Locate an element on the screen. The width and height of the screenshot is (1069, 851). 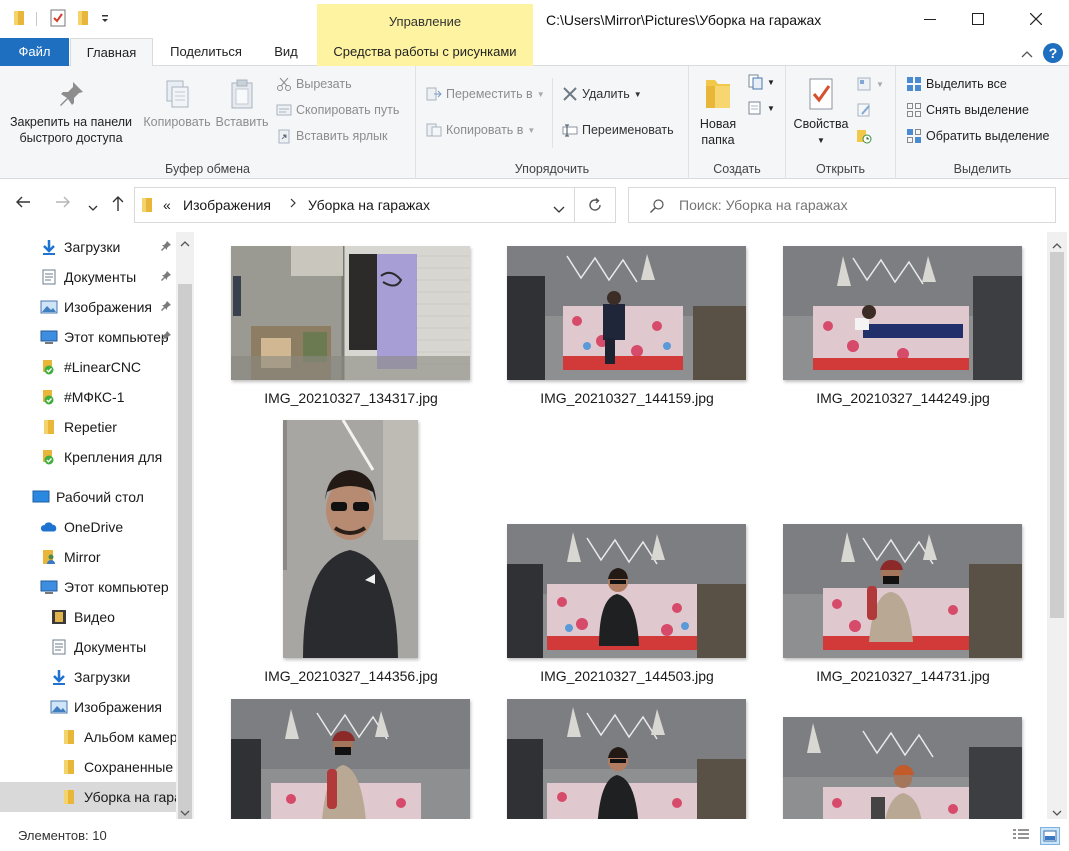
nav-item-documents-pinned: Документы is located at coordinates (88, 277).